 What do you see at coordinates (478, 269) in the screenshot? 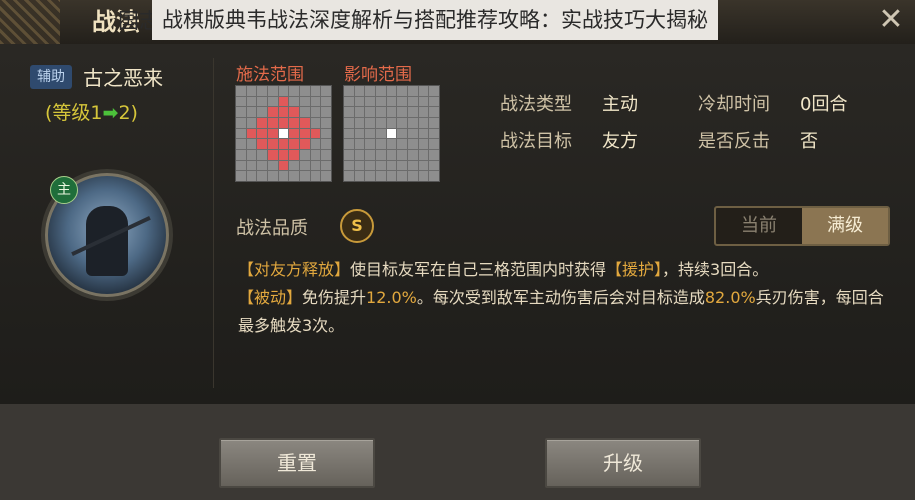
I see `description-text: 使目标友军在自己三格范围内时获得` at bounding box center [478, 269].